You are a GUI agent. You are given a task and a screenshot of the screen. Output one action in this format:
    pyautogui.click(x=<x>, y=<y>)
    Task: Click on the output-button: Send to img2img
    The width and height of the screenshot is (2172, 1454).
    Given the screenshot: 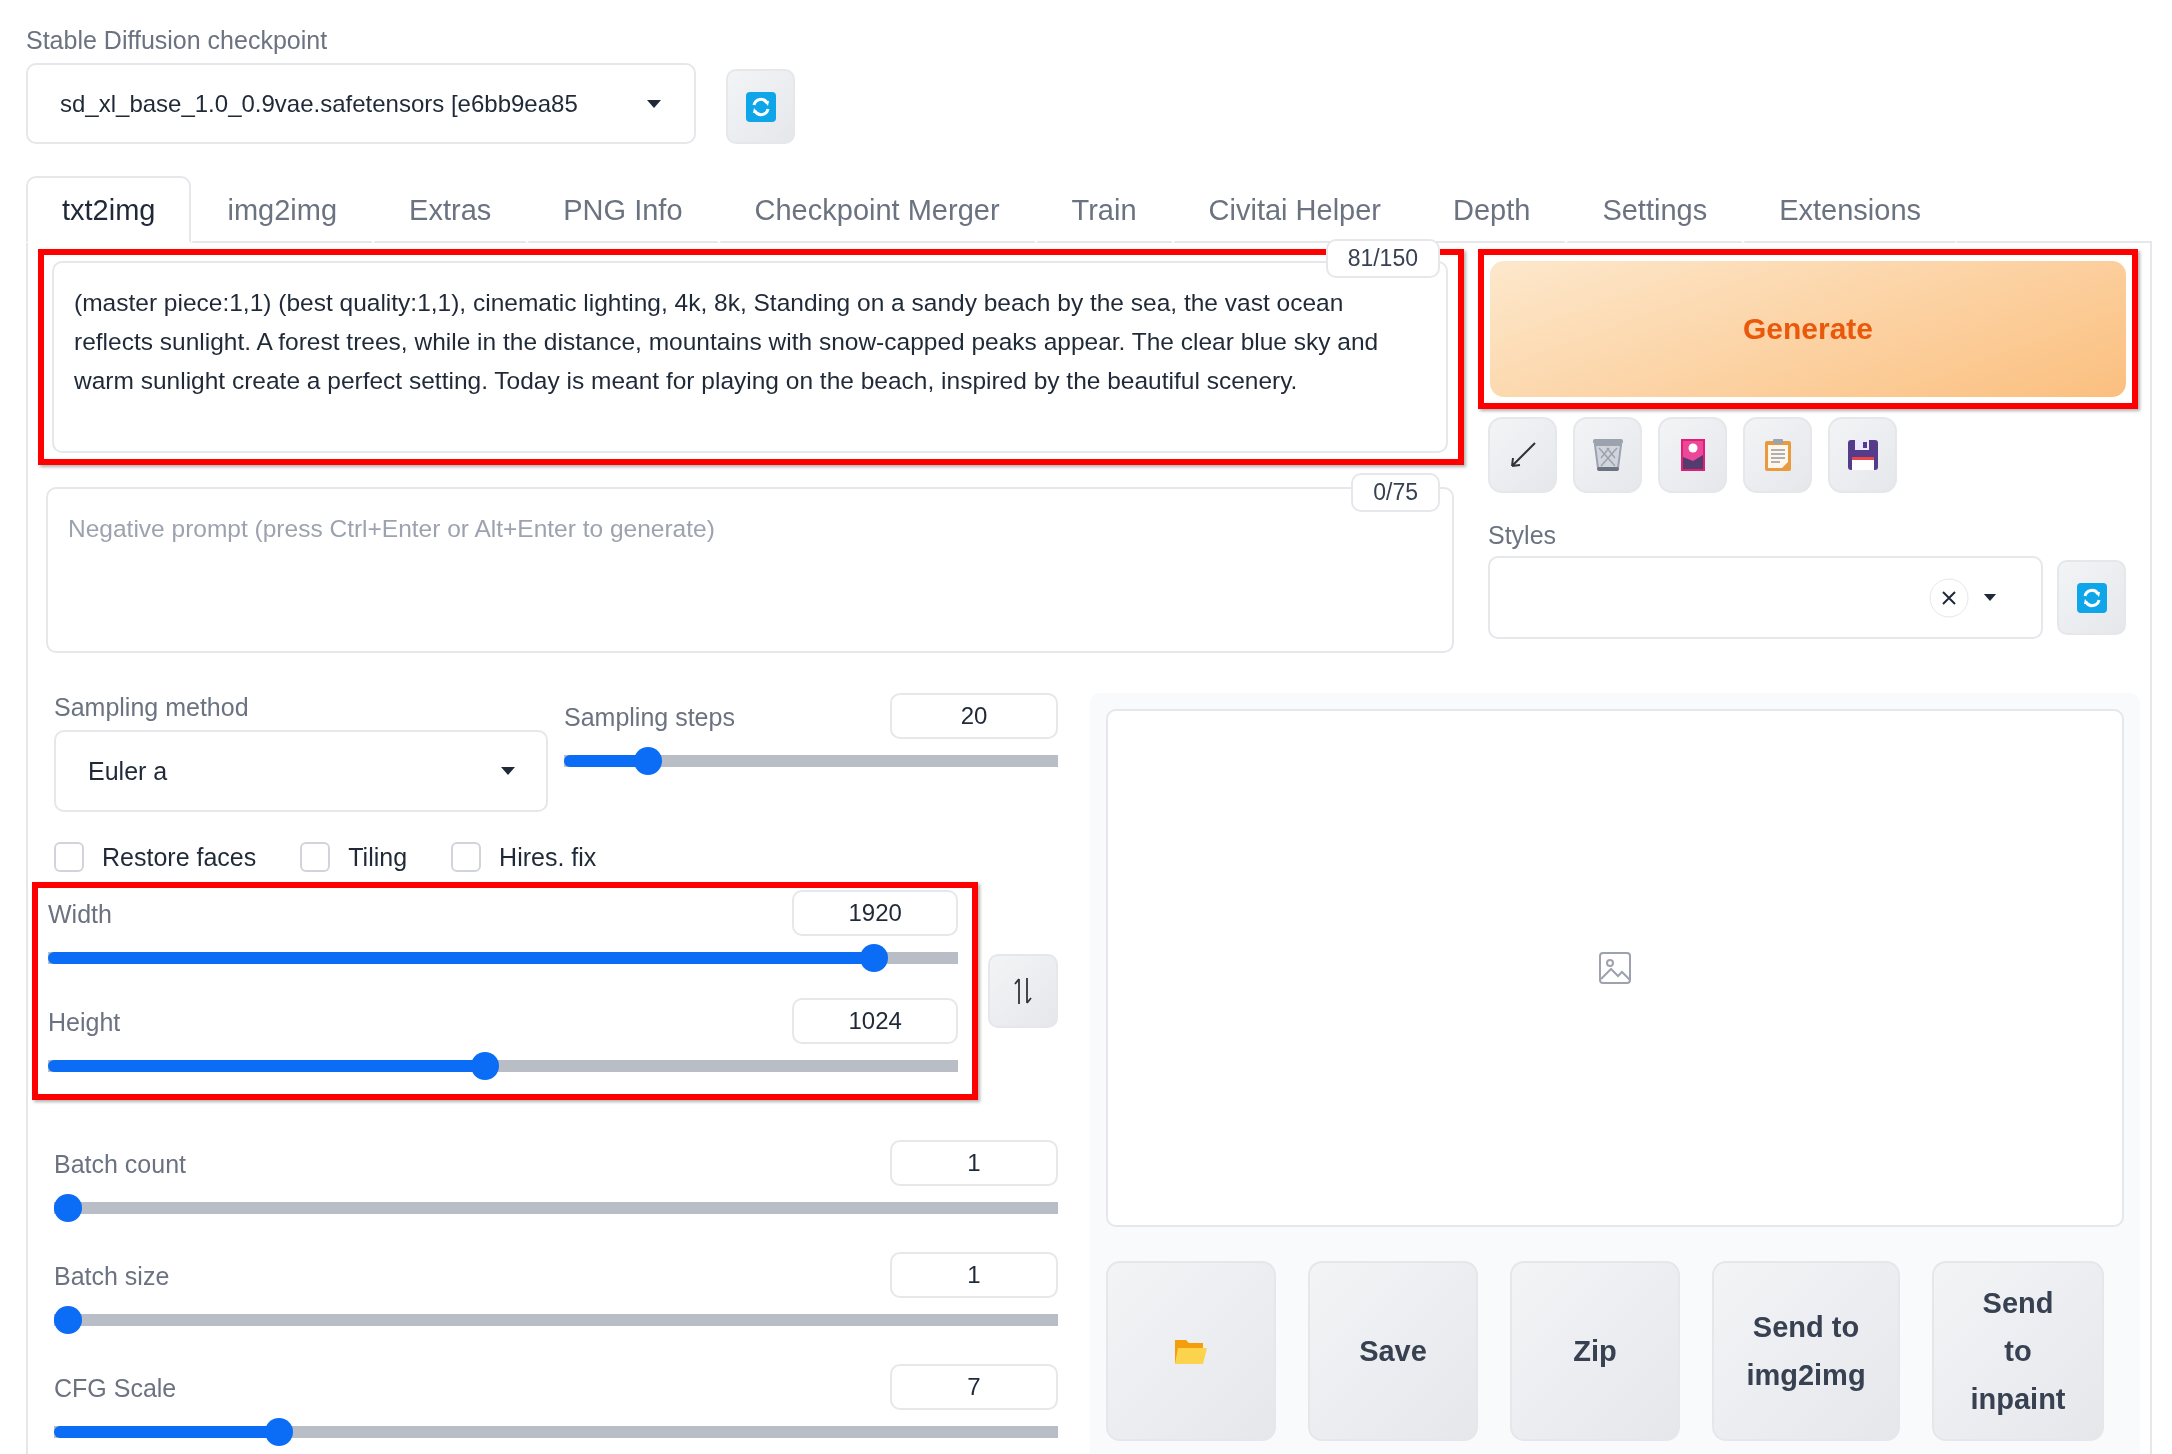 What is the action you would take?
    pyautogui.click(x=1806, y=1351)
    